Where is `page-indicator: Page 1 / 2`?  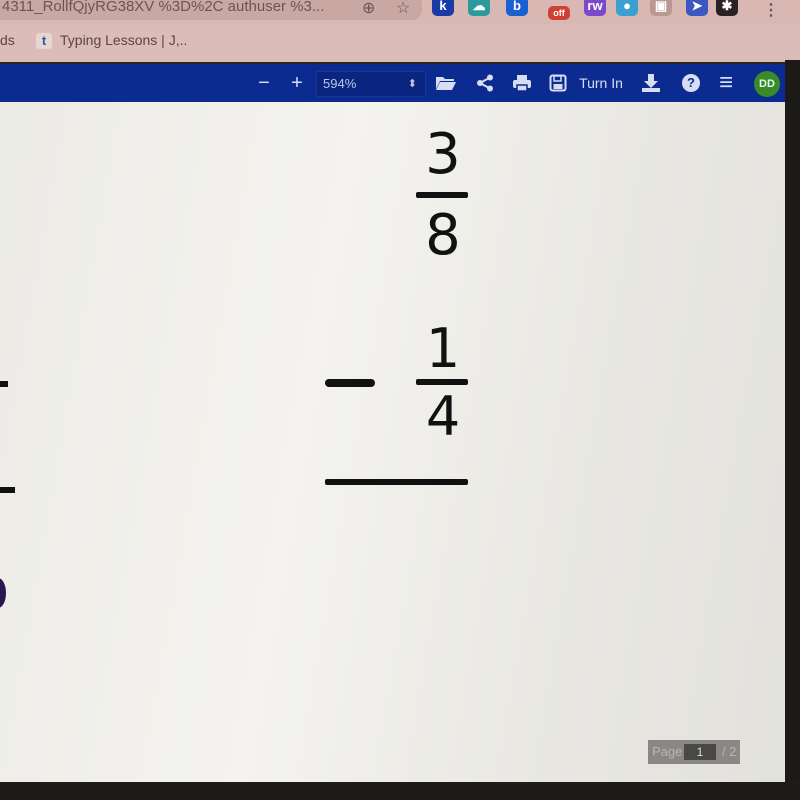
page-indicator: Page 1 / 2 is located at coordinates (694, 752).